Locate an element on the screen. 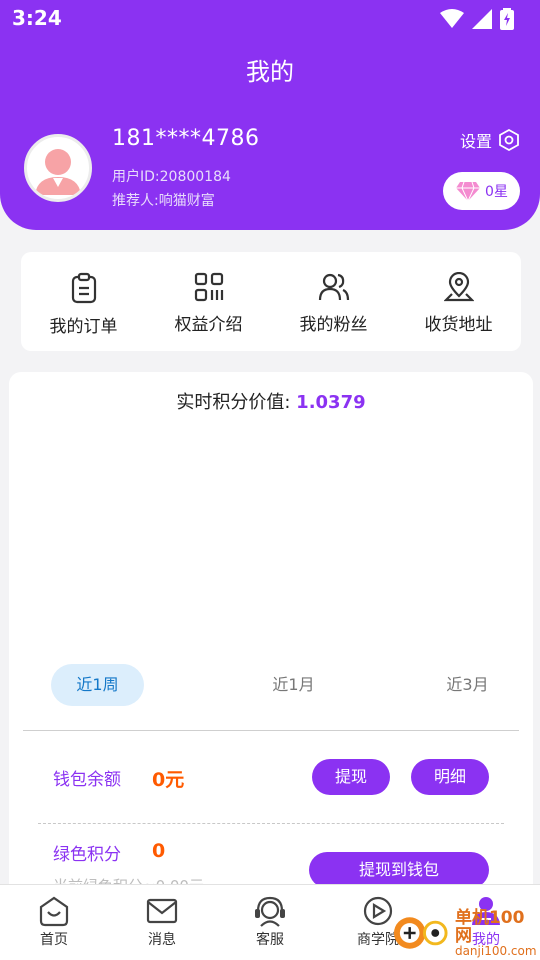 This screenshot has width=540, height=960. settings-label: 设置 is located at coordinates (475, 141).